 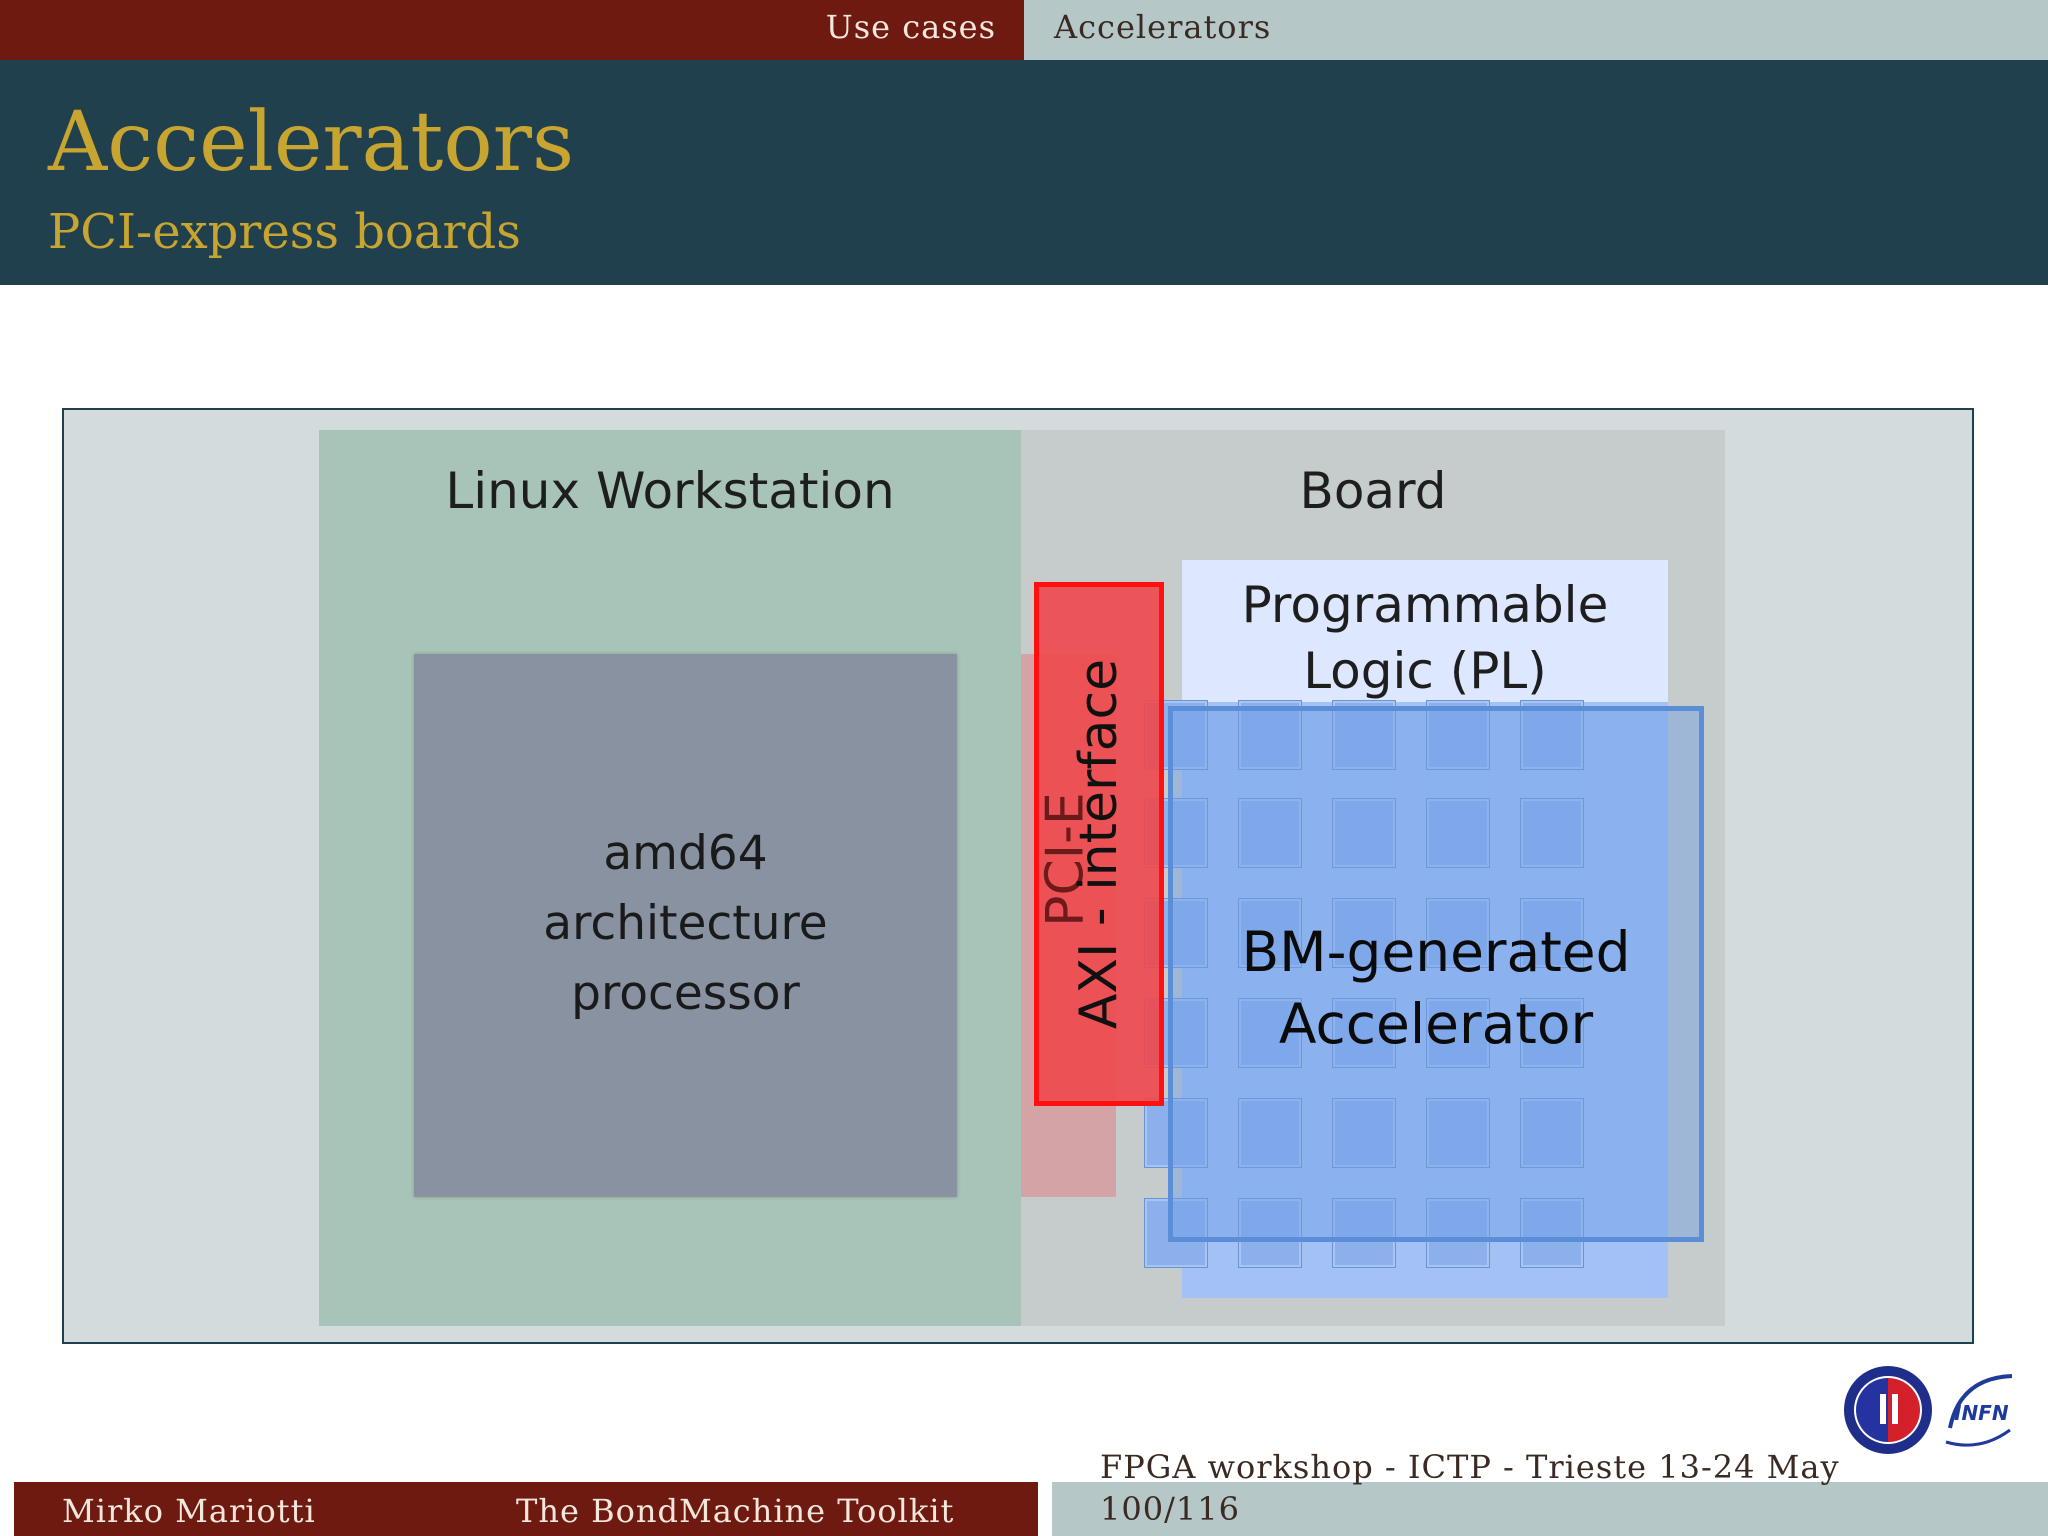 I want to click on infn-logo: INFN, so click(x=1979, y=1410).